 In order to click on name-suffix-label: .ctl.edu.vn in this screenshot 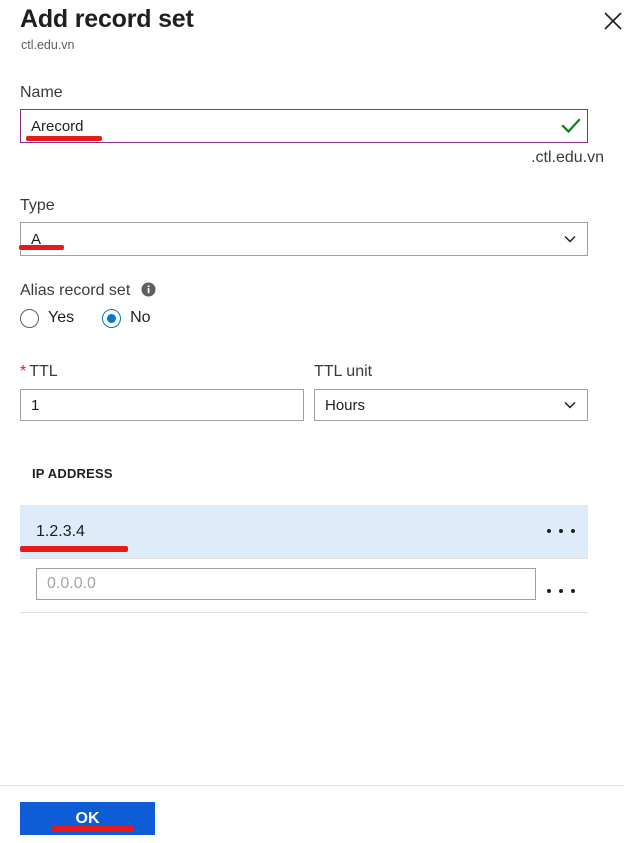, I will do `click(567, 157)`.